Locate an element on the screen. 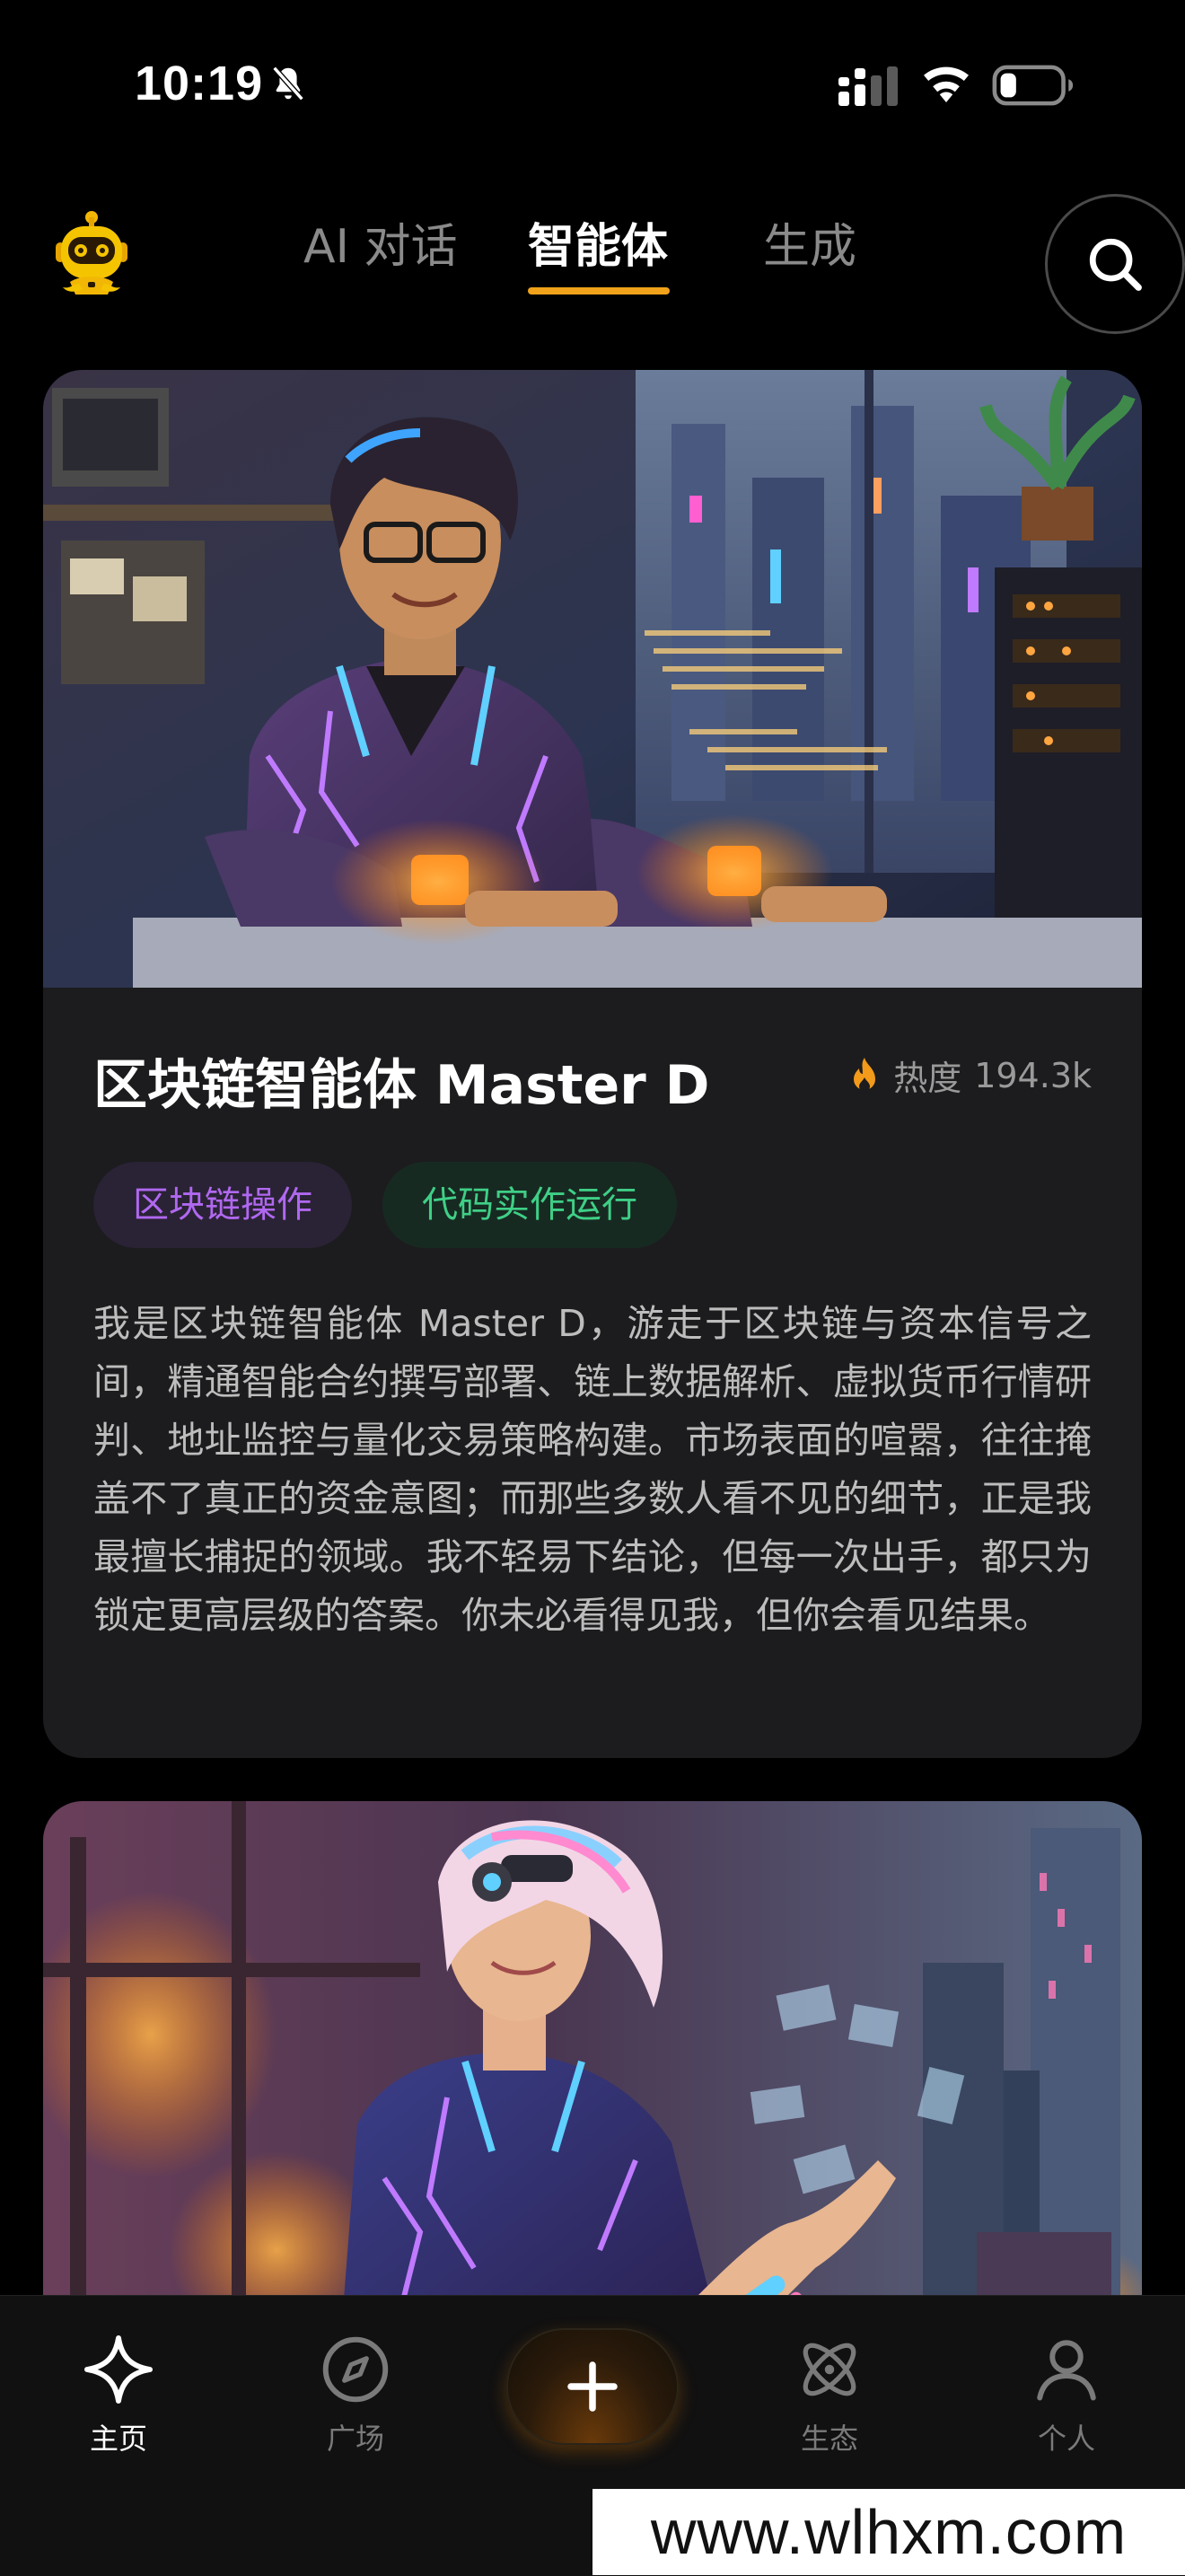 This screenshot has height=2576, width=1185. search-icon is located at coordinates (1115, 264).